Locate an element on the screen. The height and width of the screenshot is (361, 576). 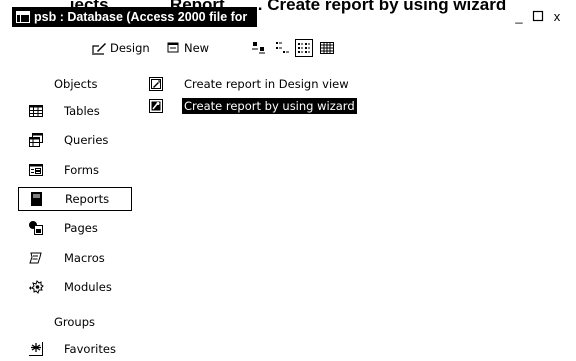
details-button is located at coordinates (327, 48).